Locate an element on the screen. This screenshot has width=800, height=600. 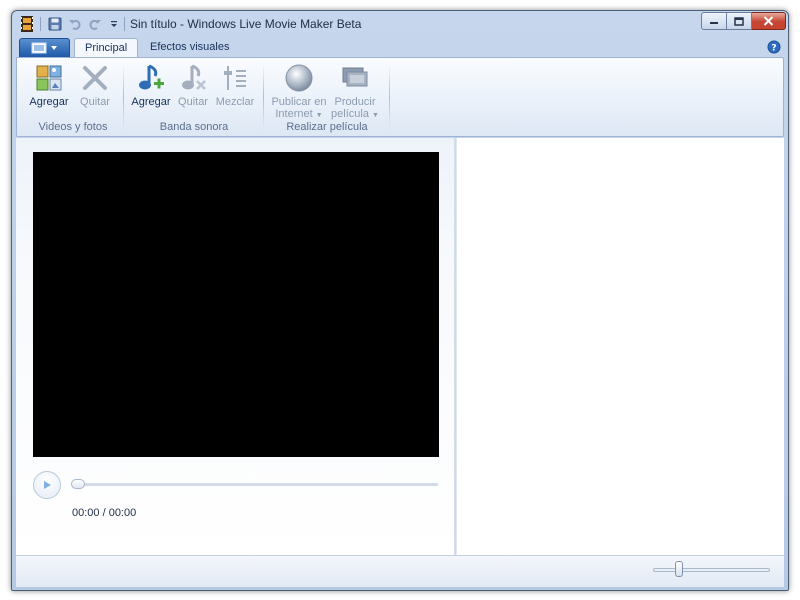
customize-dropdown-icon is located at coordinates (114, 24).